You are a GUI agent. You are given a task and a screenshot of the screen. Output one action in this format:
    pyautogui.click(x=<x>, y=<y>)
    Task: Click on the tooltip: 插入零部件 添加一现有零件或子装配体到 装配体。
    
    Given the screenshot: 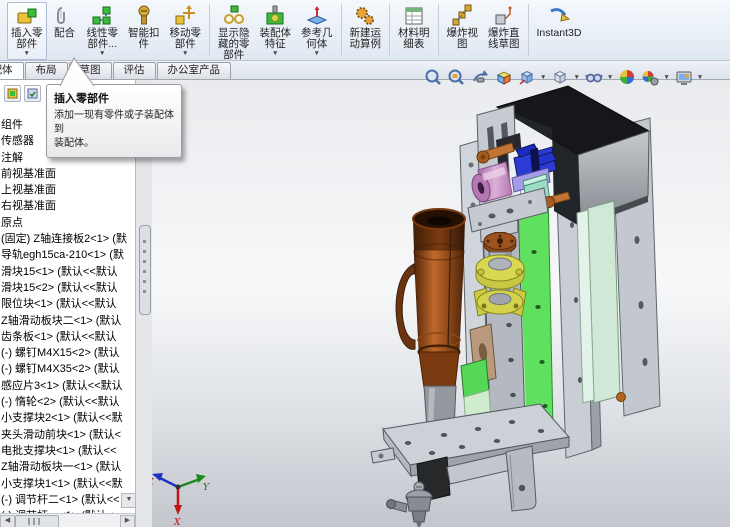 What is the action you would take?
    pyautogui.click(x=114, y=121)
    